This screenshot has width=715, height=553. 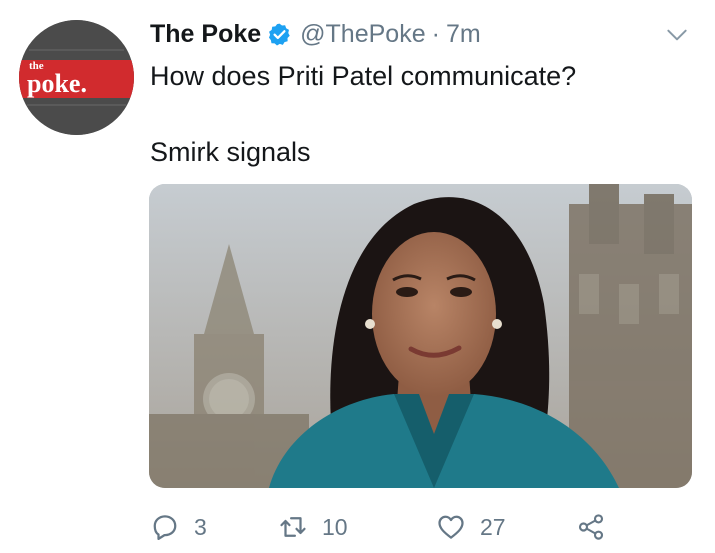 I want to click on the-poke-logo: the poke., so click(x=76, y=77).